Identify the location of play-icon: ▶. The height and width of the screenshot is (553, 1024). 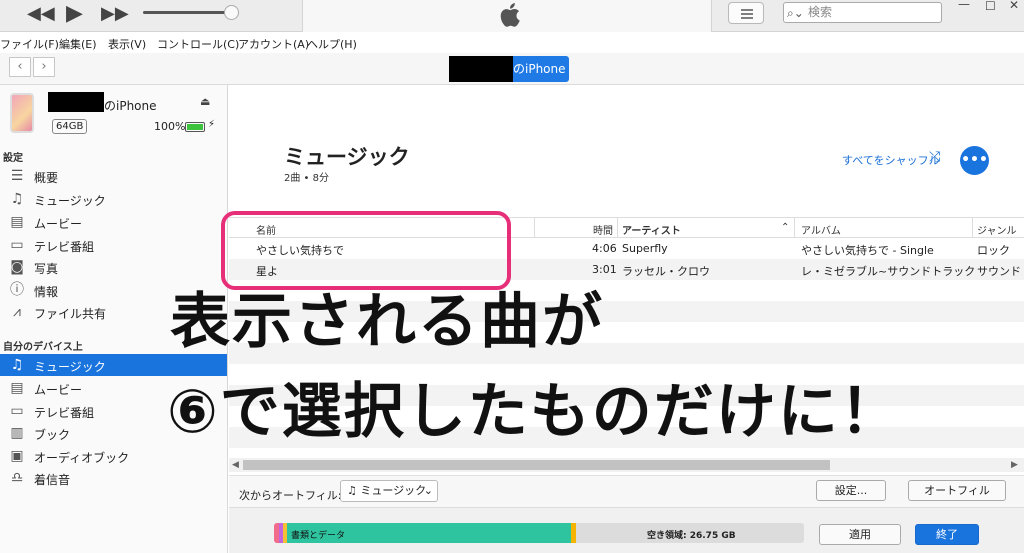
(74, 14).